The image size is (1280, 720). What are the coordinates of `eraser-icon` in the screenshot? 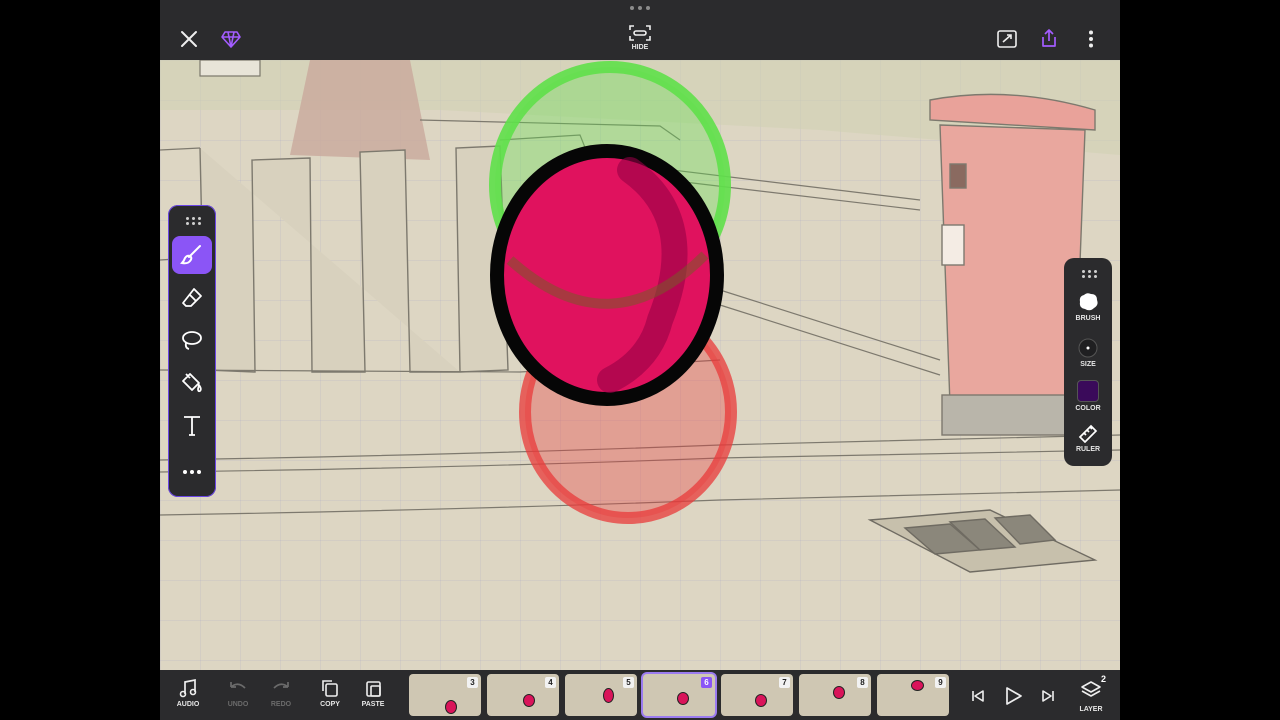 It's located at (192, 297).